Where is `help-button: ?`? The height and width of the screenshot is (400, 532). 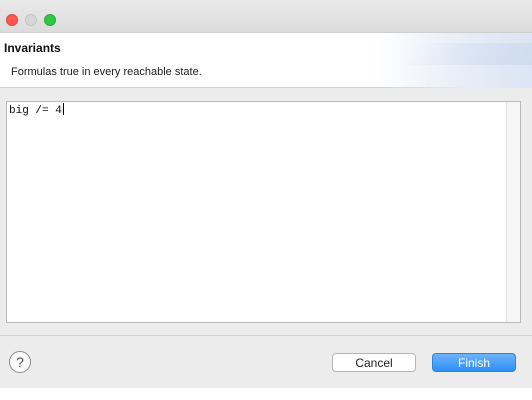 help-button: ? is located at coordinates (20, 362).